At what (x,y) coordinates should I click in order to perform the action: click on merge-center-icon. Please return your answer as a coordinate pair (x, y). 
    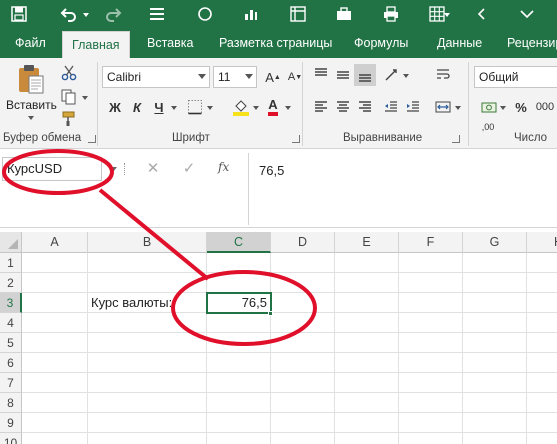
    Looking at the image, I should click on (443, 107).